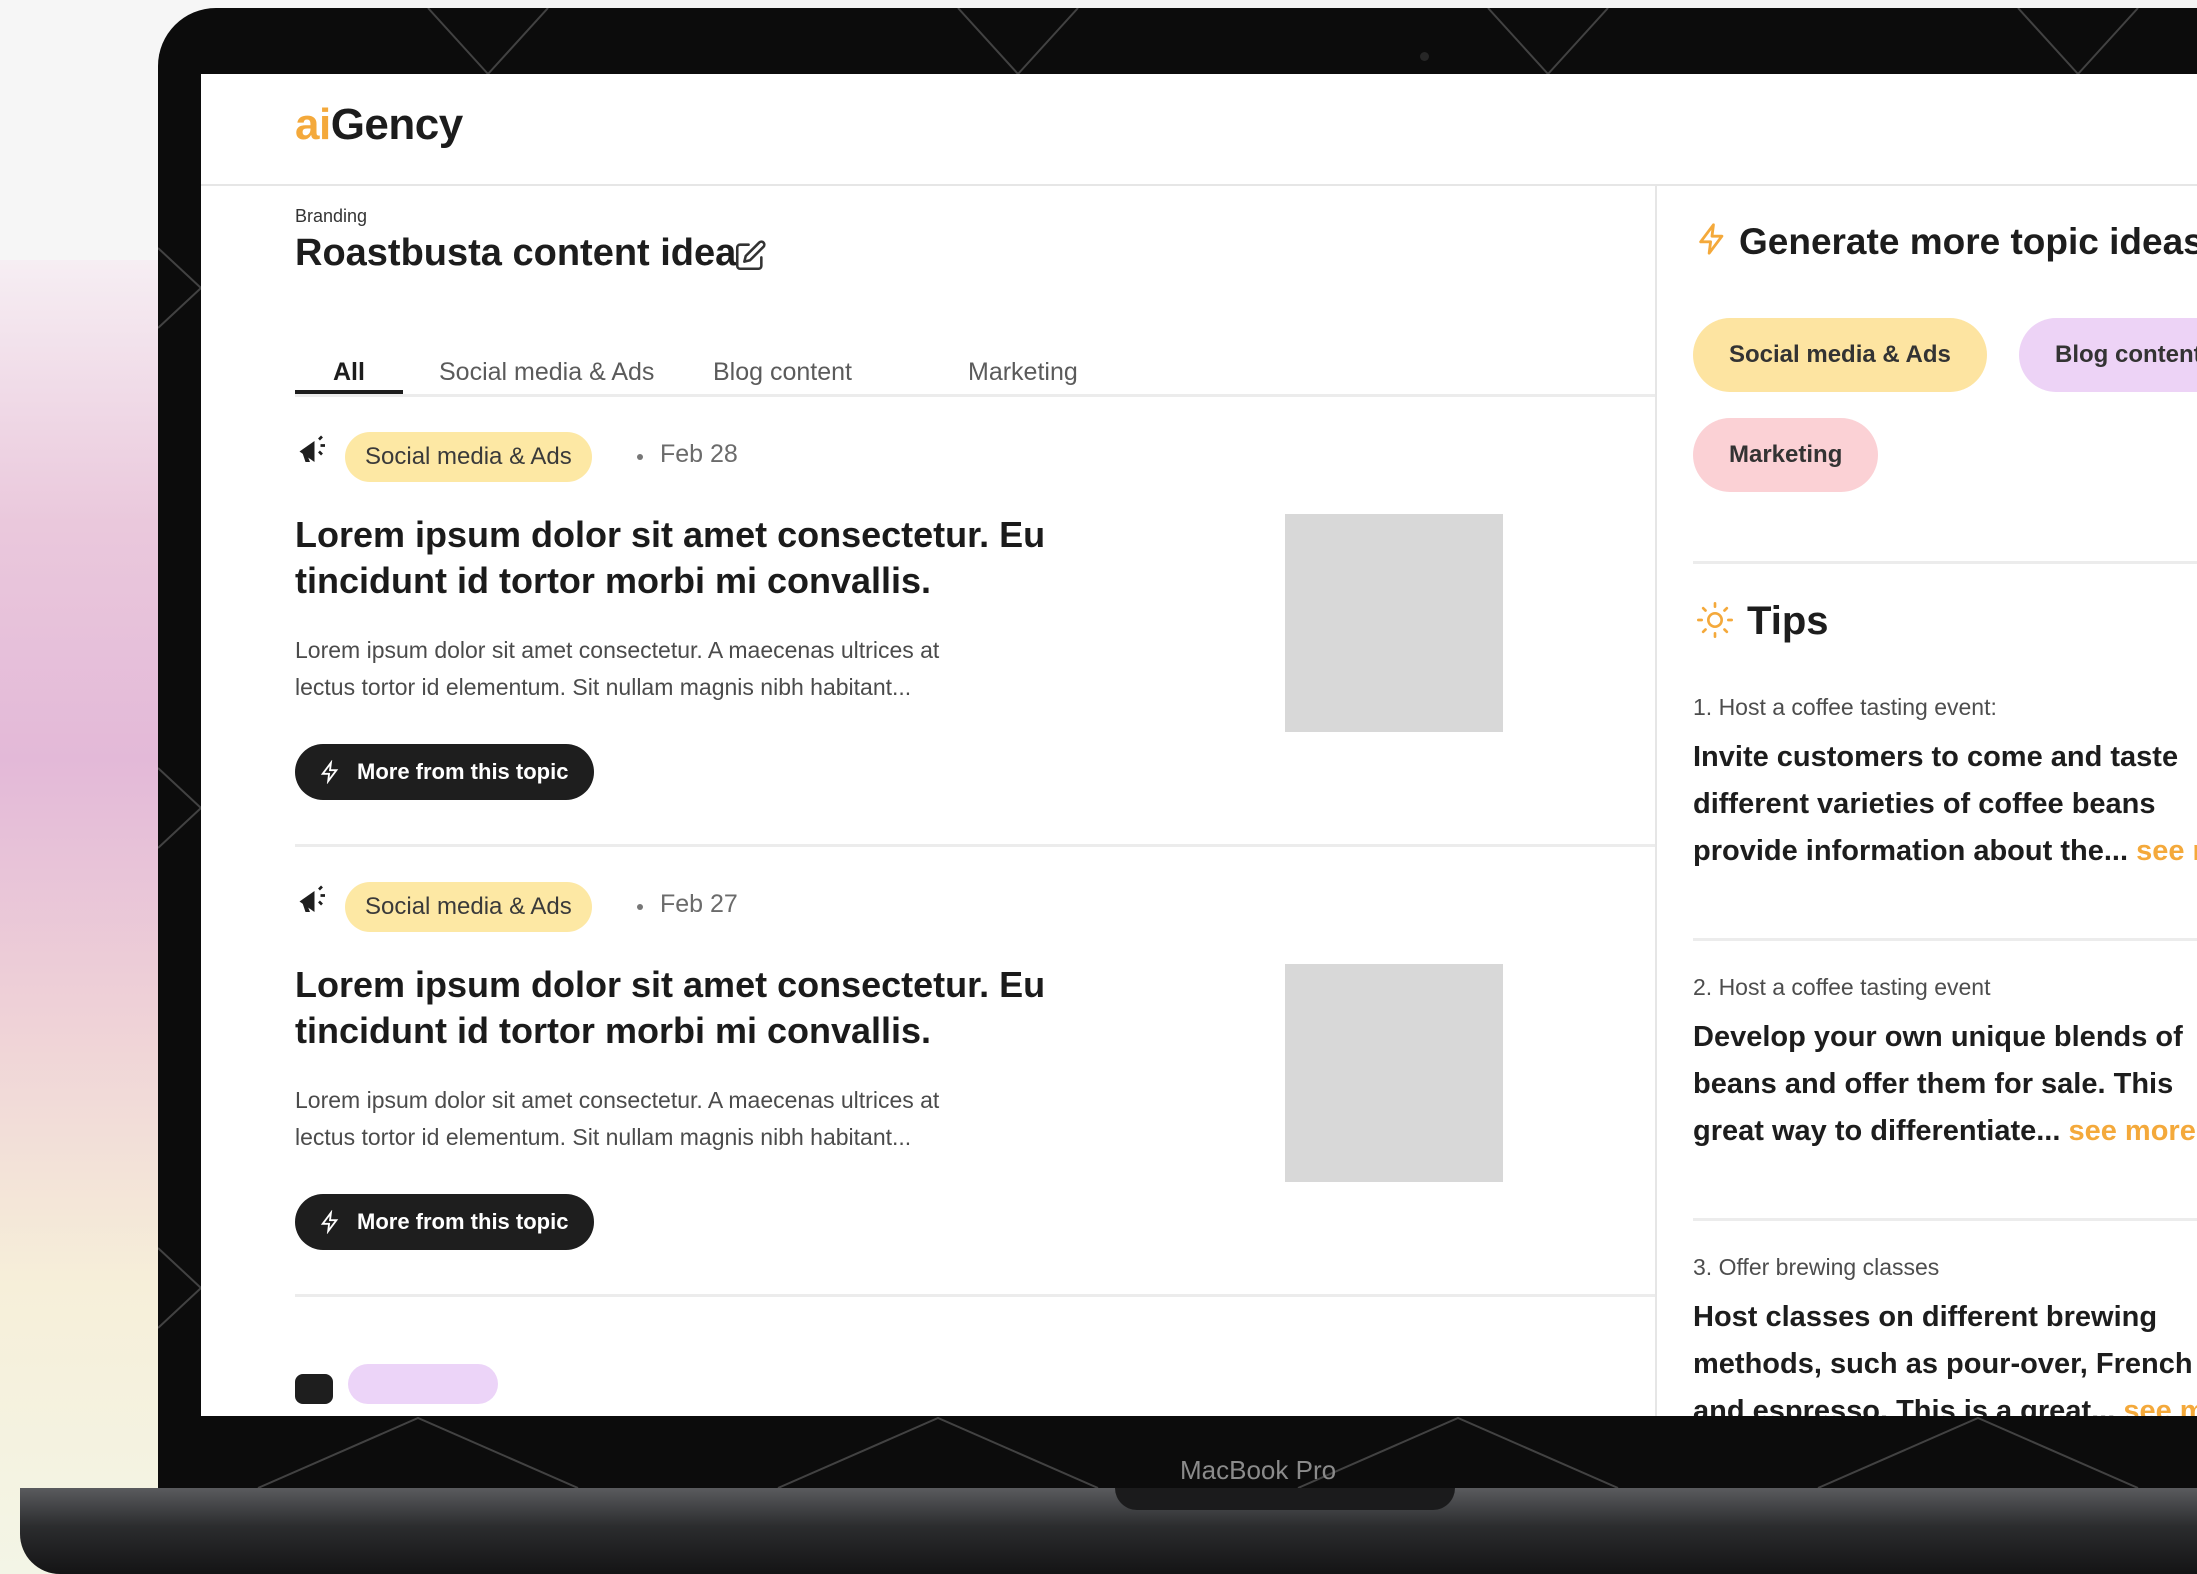  I want to click on app-logo: aiGency, so click(379, 125).